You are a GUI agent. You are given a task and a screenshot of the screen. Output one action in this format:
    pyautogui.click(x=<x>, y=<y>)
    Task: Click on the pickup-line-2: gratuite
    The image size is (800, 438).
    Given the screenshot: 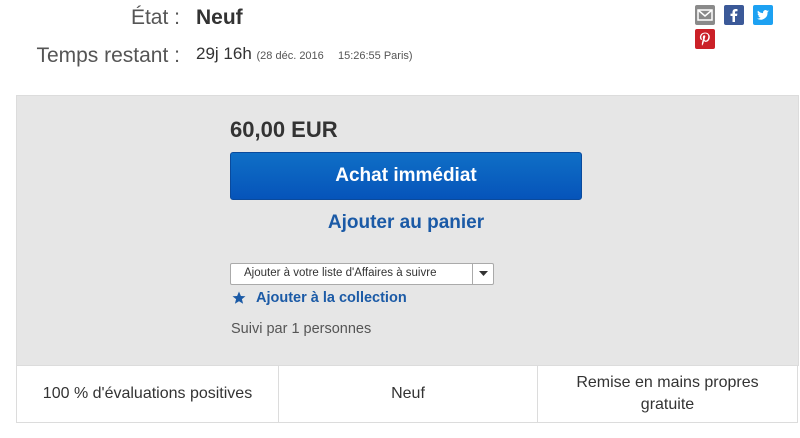 What is the action you would take?
    pyautogui.click(x=667, y=404)
    